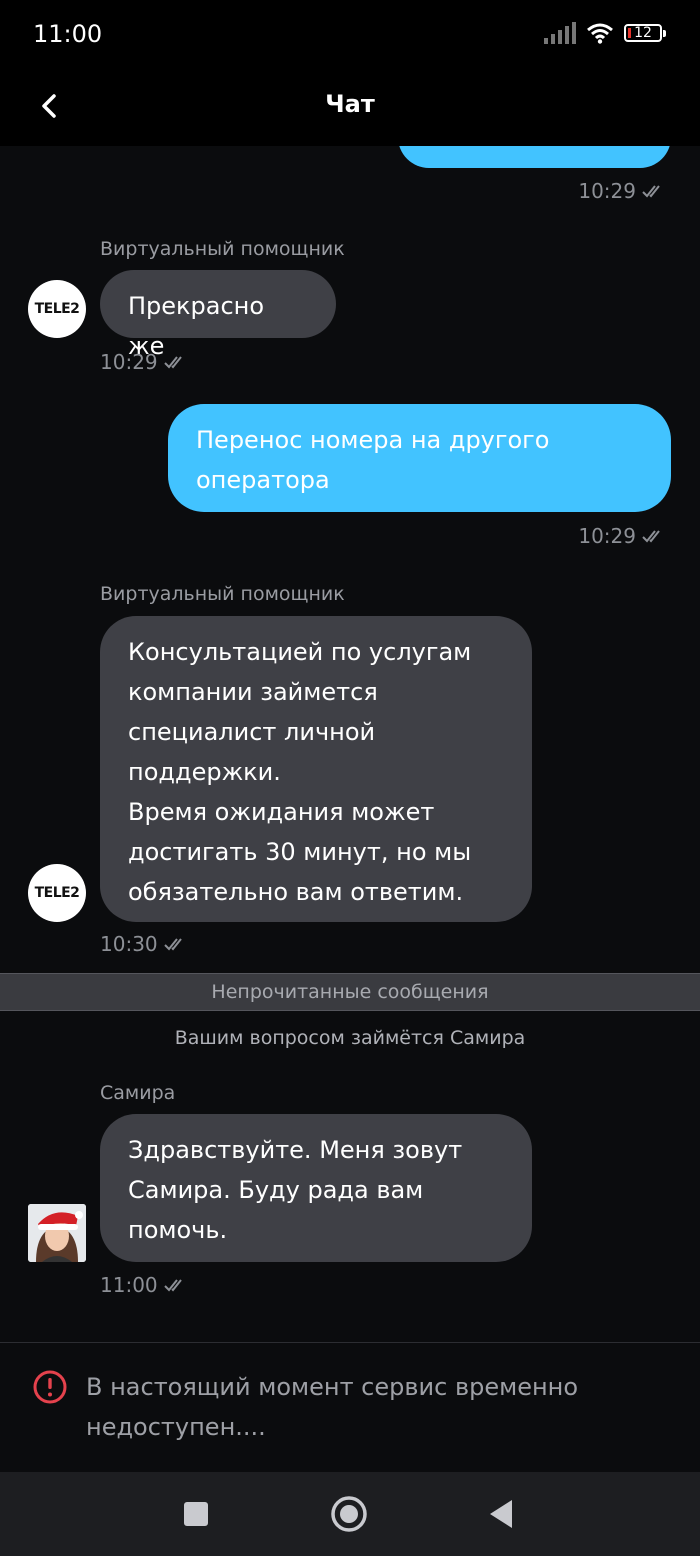  I want to click on avatar, so click(57, 1233).